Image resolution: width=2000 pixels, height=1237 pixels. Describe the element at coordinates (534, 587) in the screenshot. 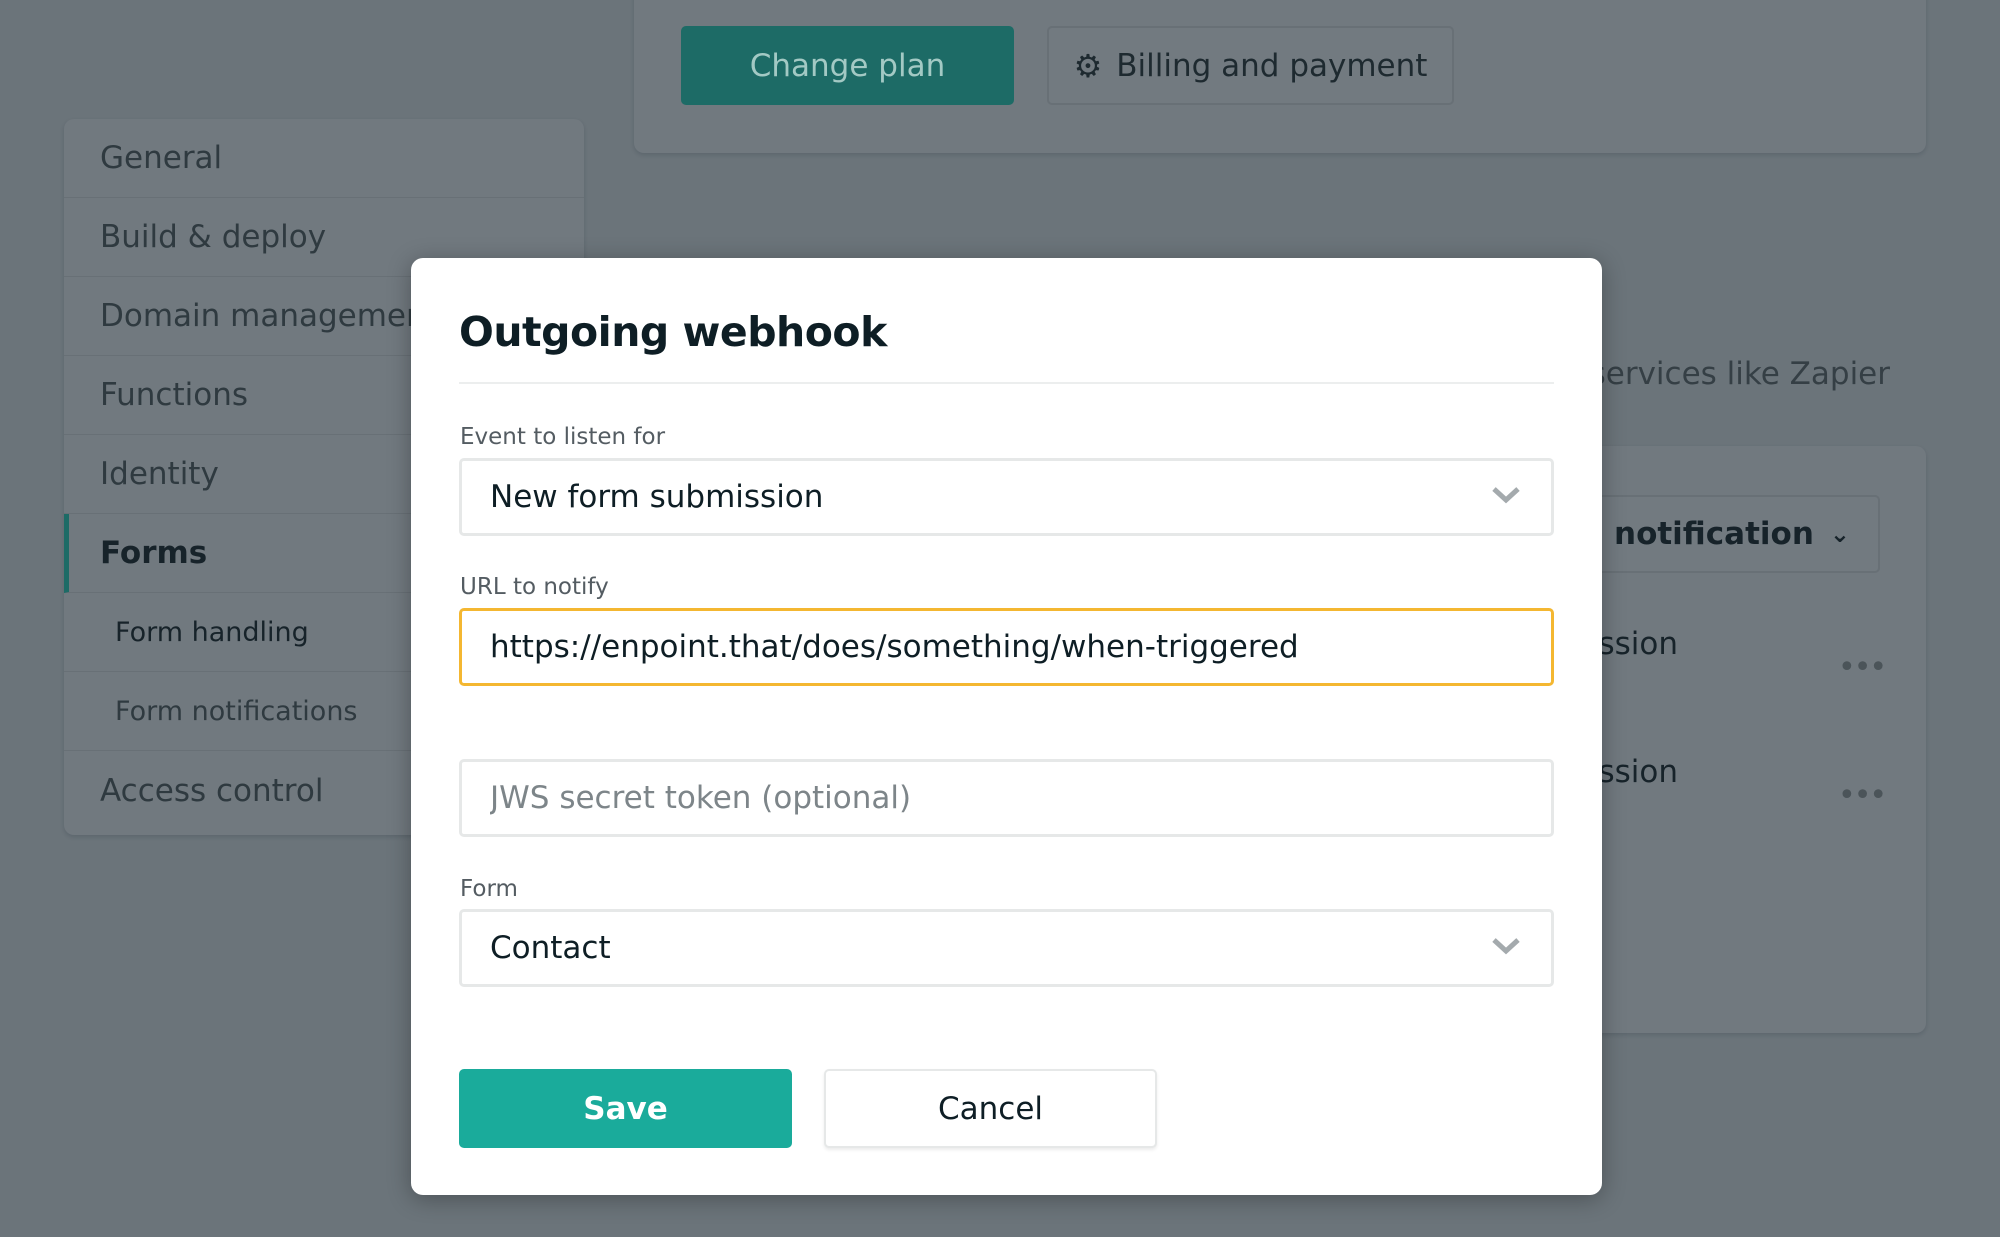

I see `url-label: URL to notify` at that location.